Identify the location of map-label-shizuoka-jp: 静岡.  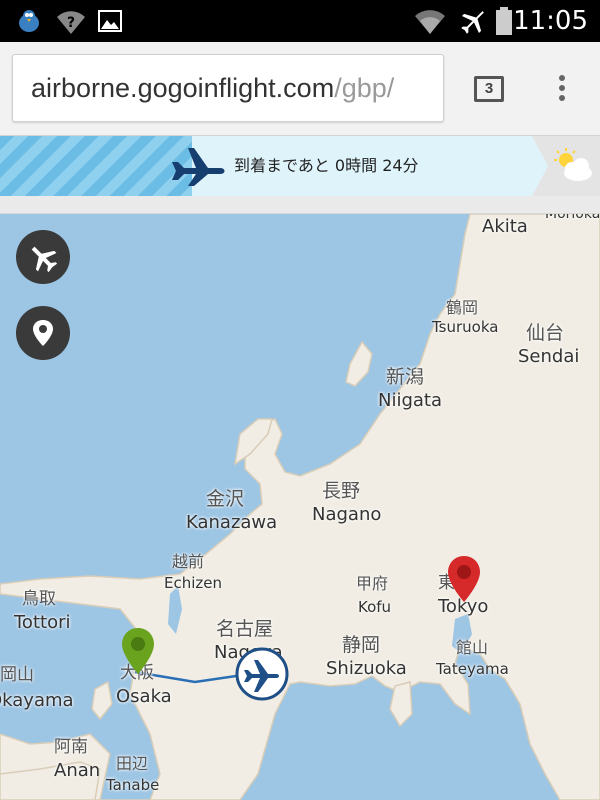
(361, 645).